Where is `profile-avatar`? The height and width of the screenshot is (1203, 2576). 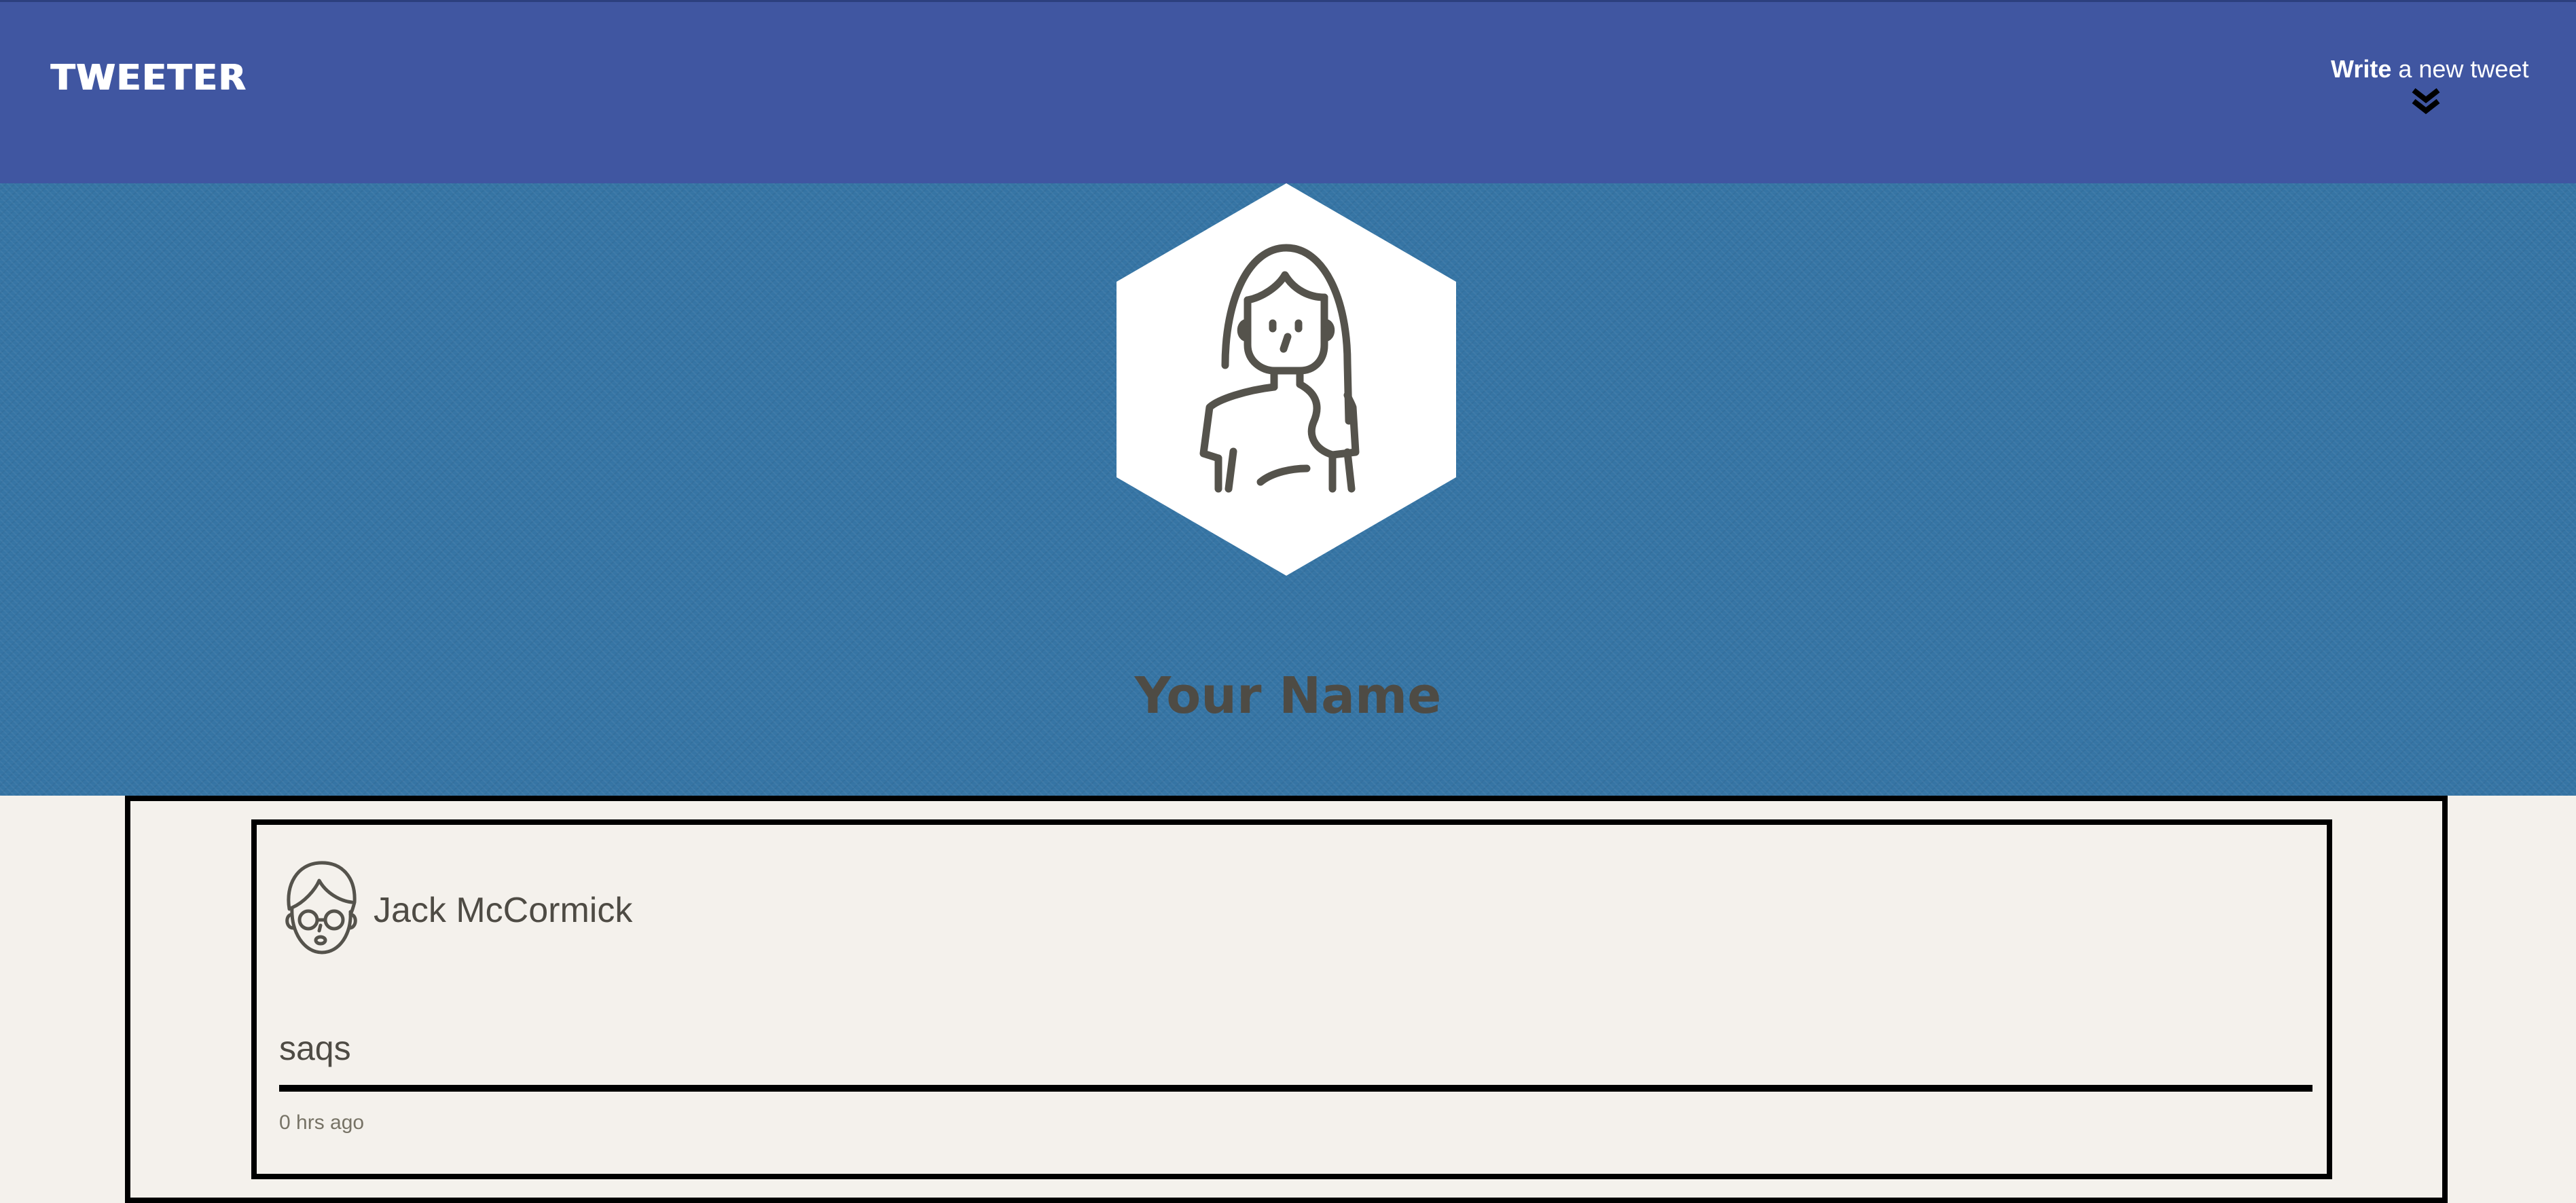 profile-avatar is located at coordinates (1286, 379).